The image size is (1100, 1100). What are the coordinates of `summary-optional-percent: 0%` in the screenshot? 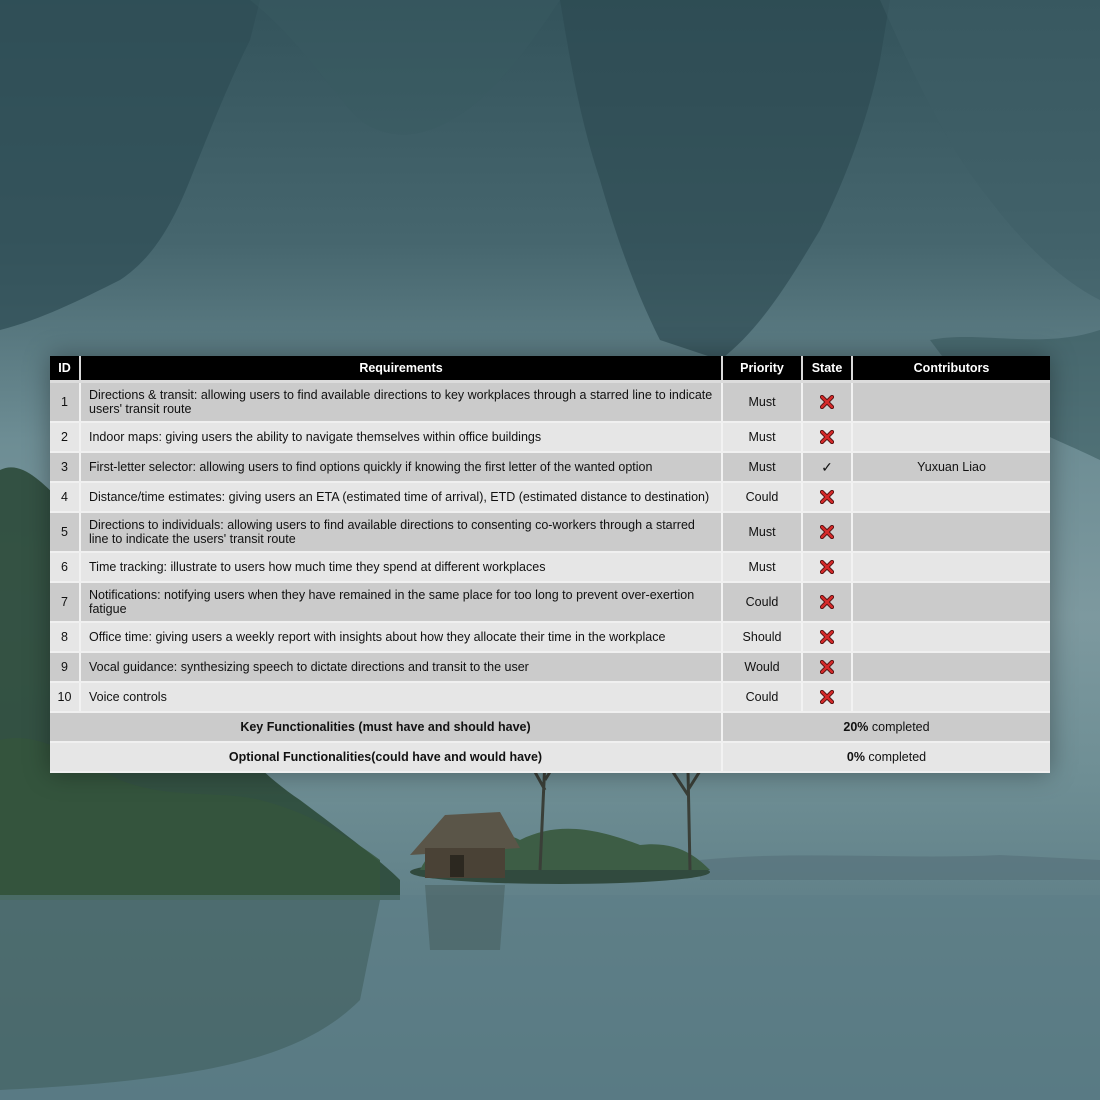 It's located at (855, 757).